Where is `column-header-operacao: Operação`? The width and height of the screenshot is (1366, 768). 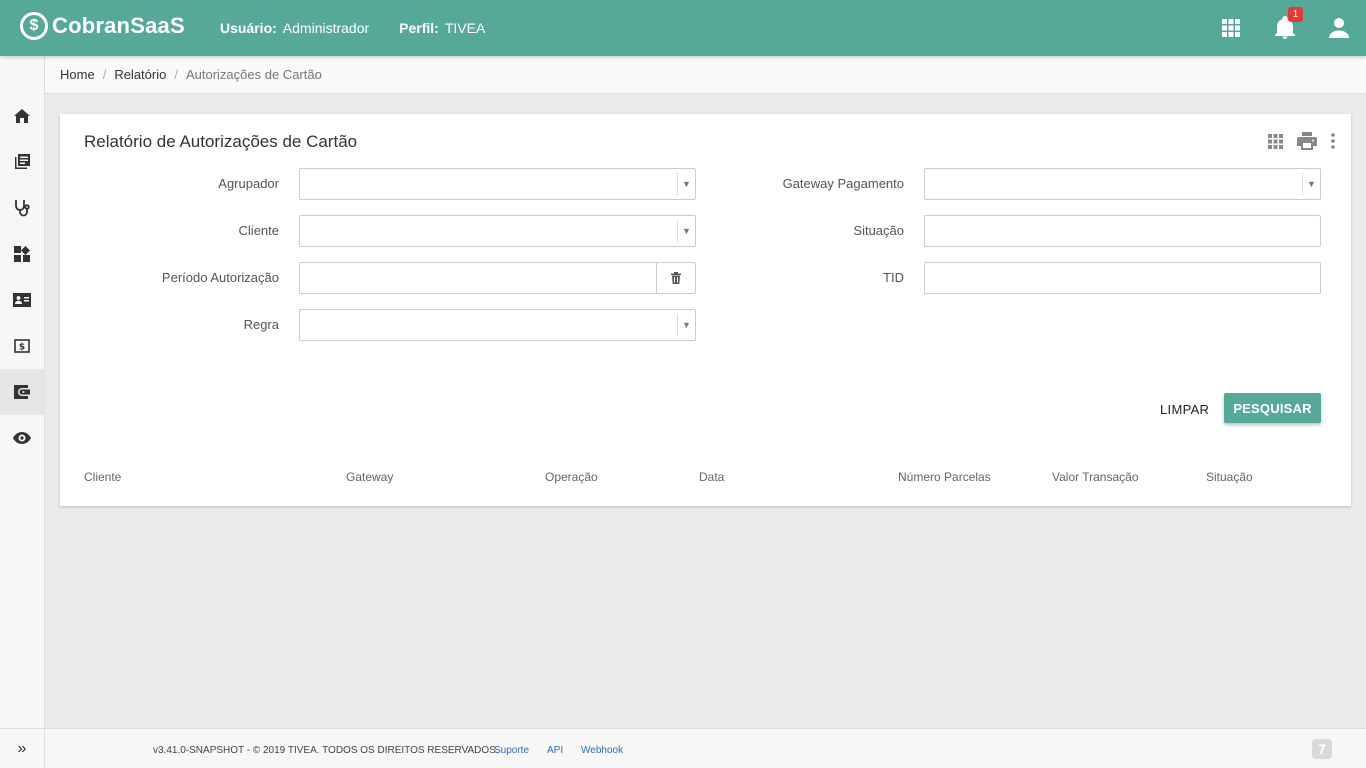
column-header-operacao: Operação is located at coordinates (571, 477).